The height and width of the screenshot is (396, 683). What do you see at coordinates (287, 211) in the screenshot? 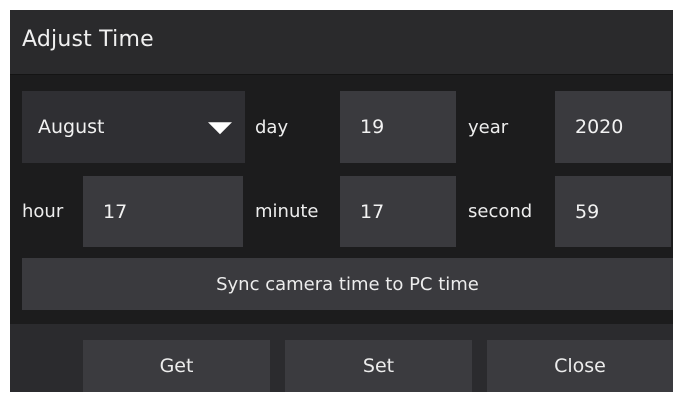
I see `minute-label: minute` at bounding box center [287, 211].